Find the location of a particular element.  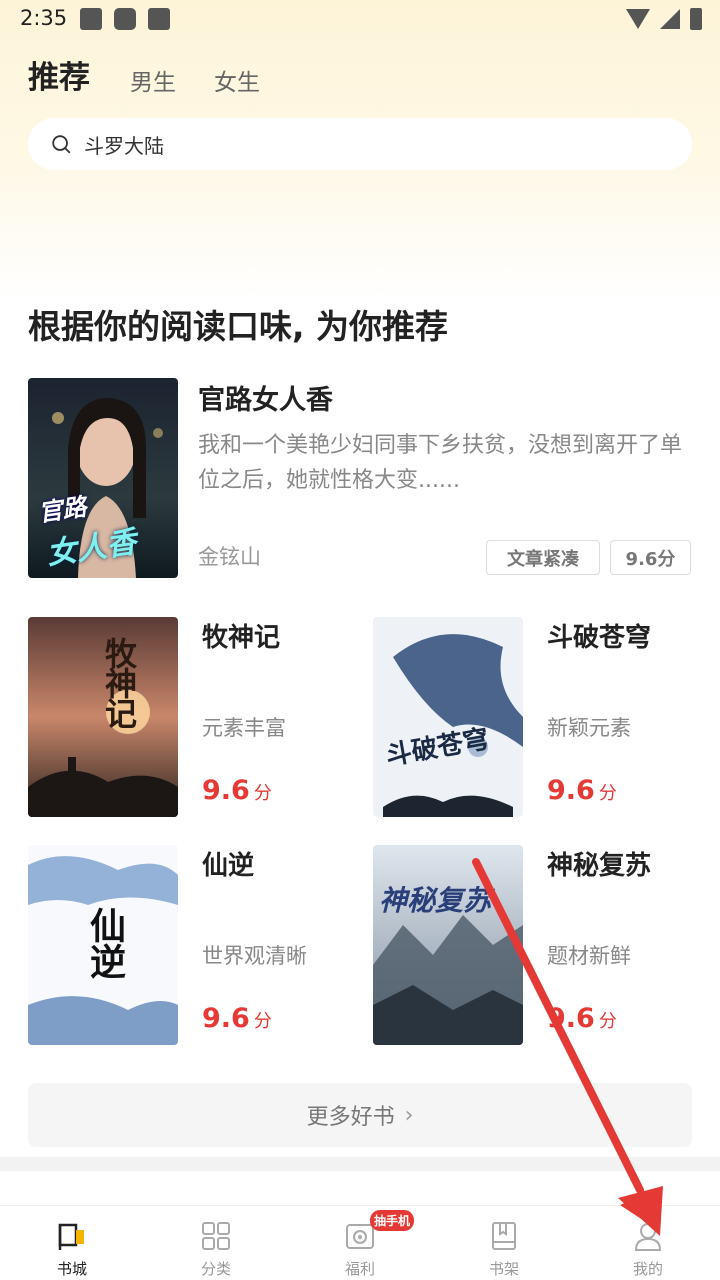

section-divider is located at coordinates (360, 1164).